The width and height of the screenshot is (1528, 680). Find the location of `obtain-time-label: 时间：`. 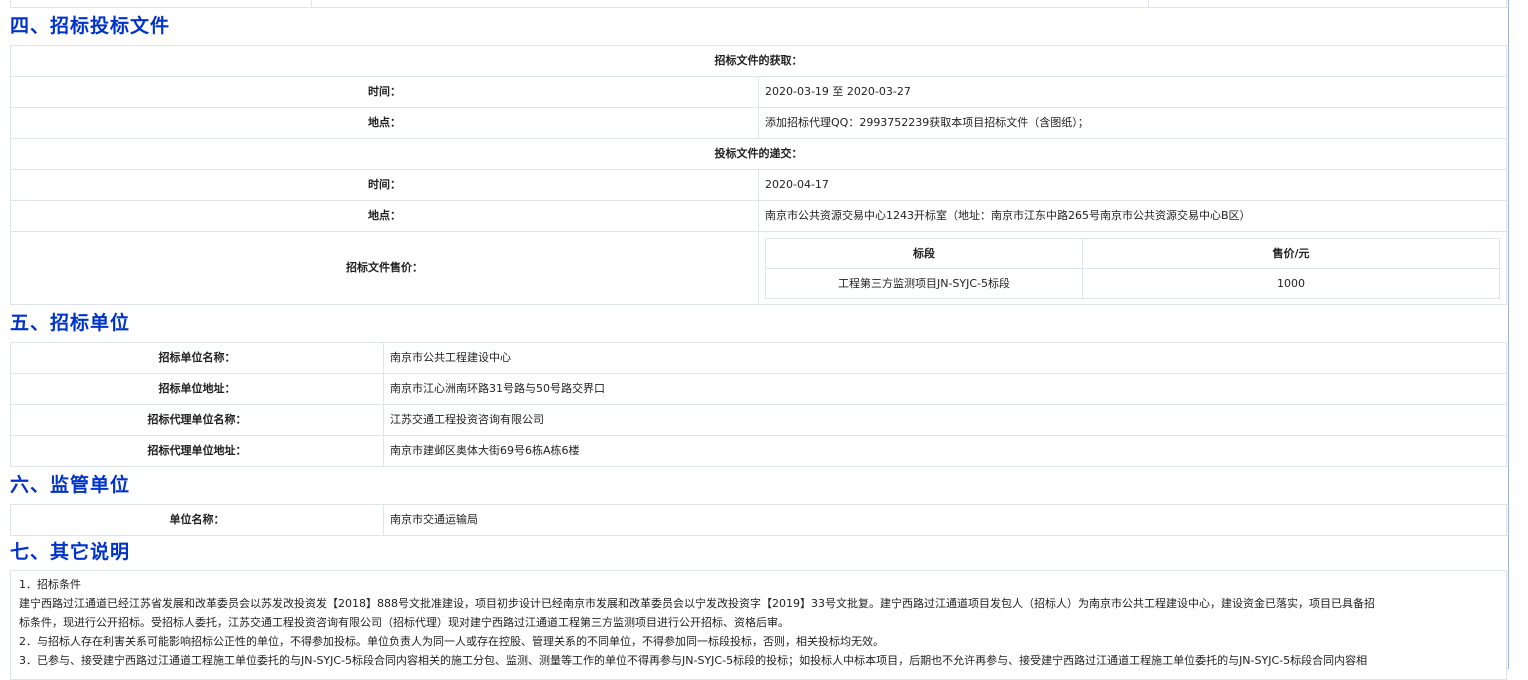

obtain-time-label: 时间： is located at coordinates (384, 92).